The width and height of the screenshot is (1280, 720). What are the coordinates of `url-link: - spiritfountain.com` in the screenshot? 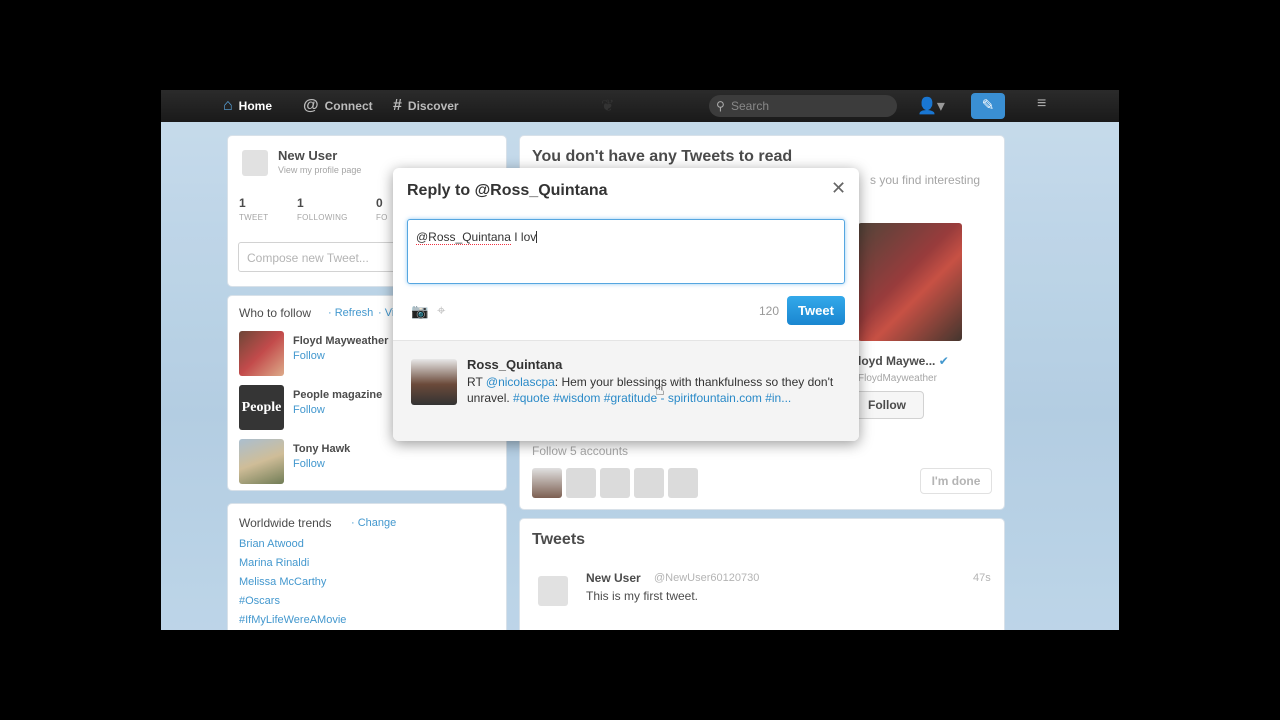 It's located at (709, 398).